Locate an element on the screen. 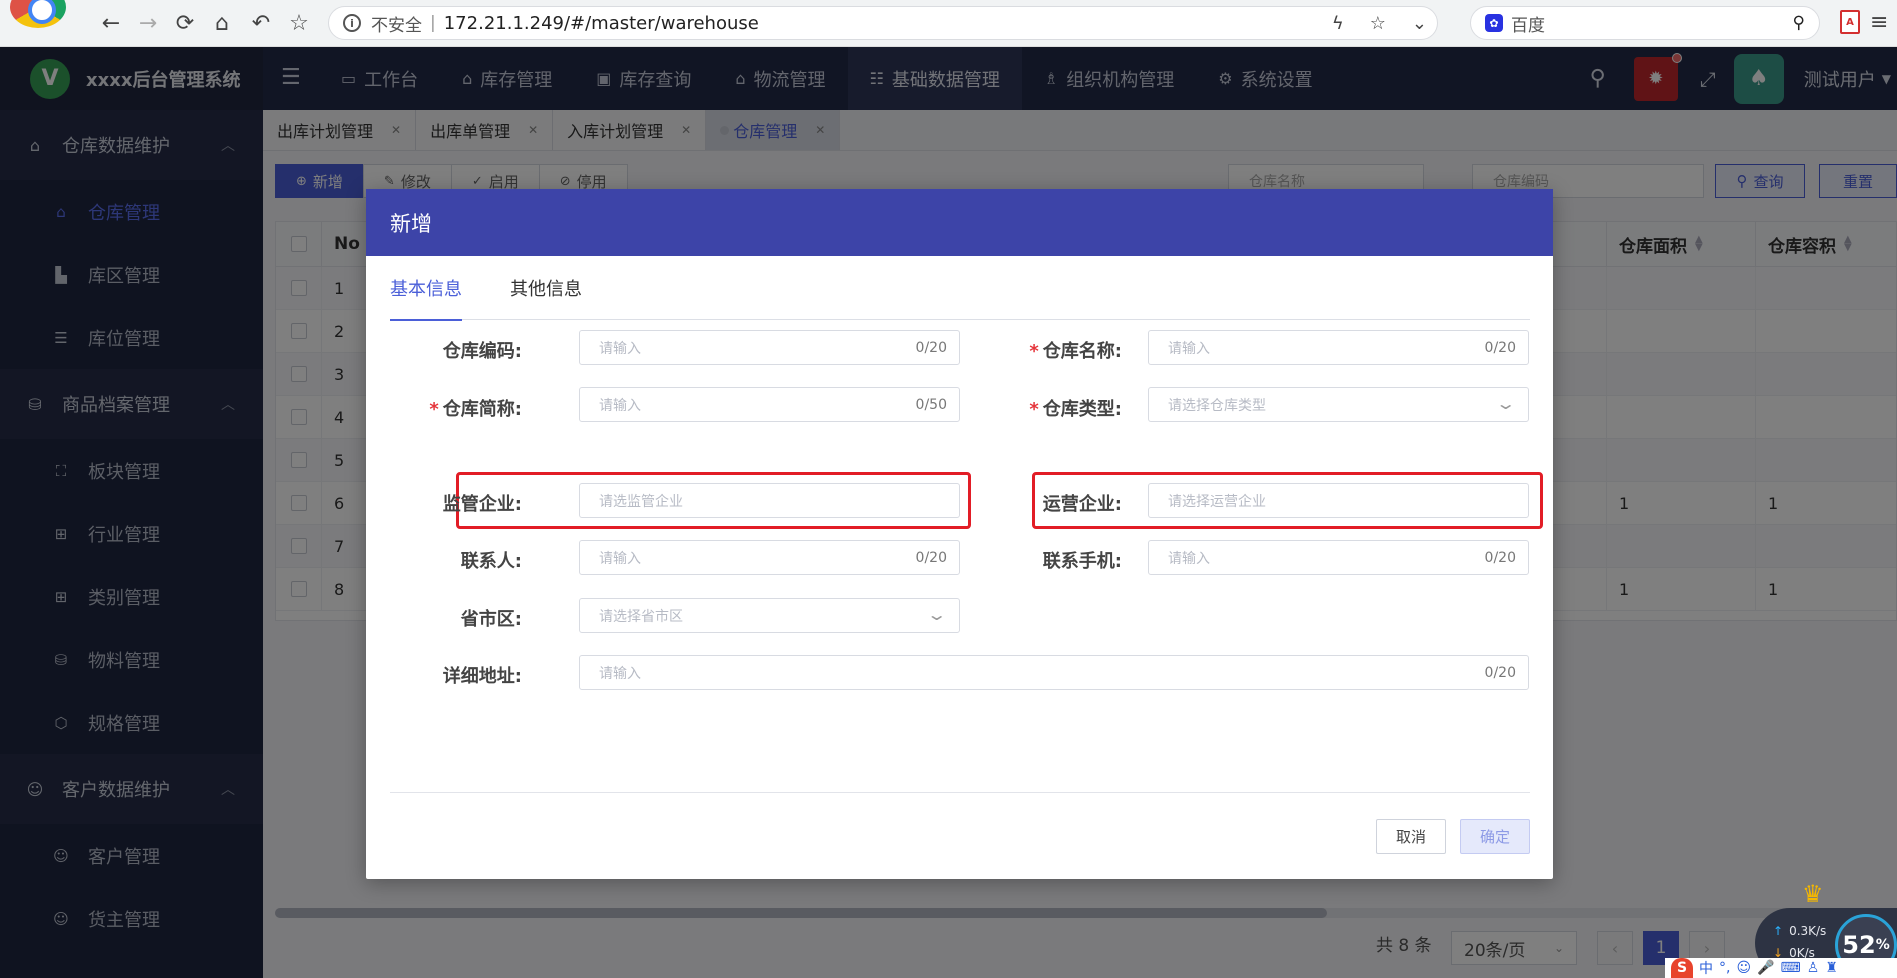 This screenshot has height=978, width=1897. home-icon: ⌂ is located at coordinates (222, 23).